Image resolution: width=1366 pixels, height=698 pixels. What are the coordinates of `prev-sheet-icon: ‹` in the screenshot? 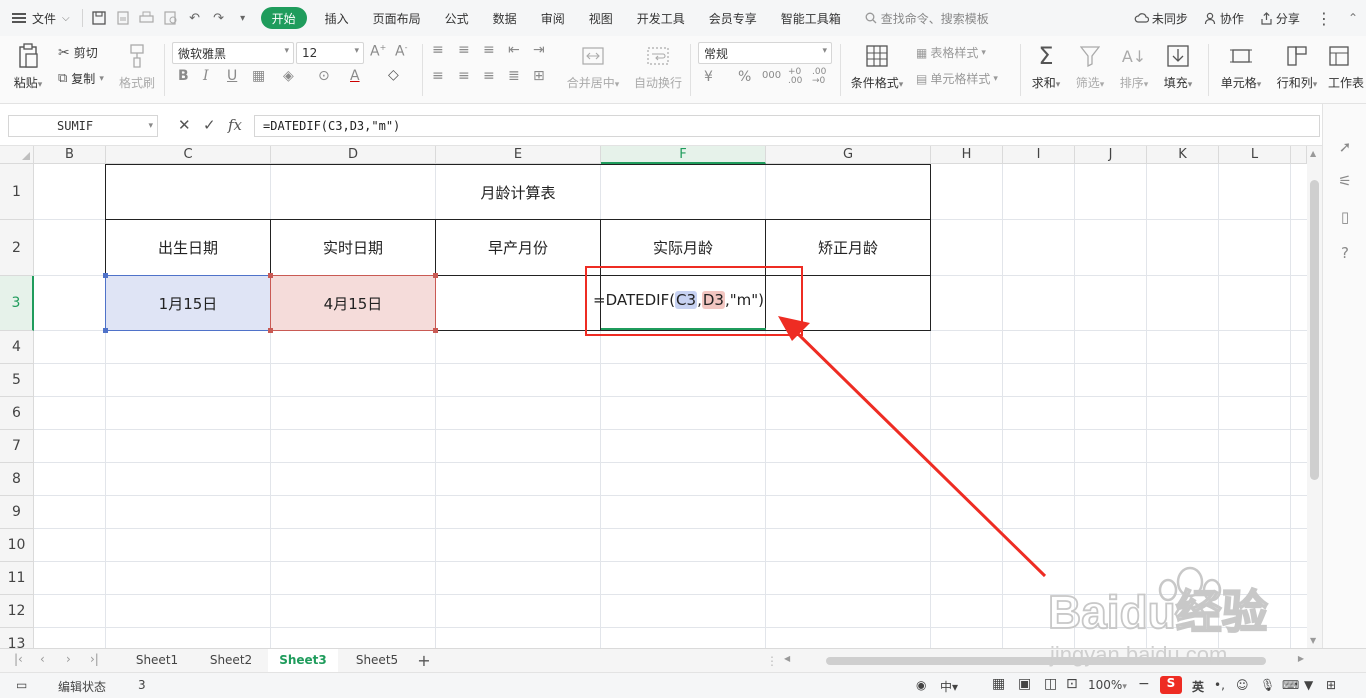 It's located at (42, 659).